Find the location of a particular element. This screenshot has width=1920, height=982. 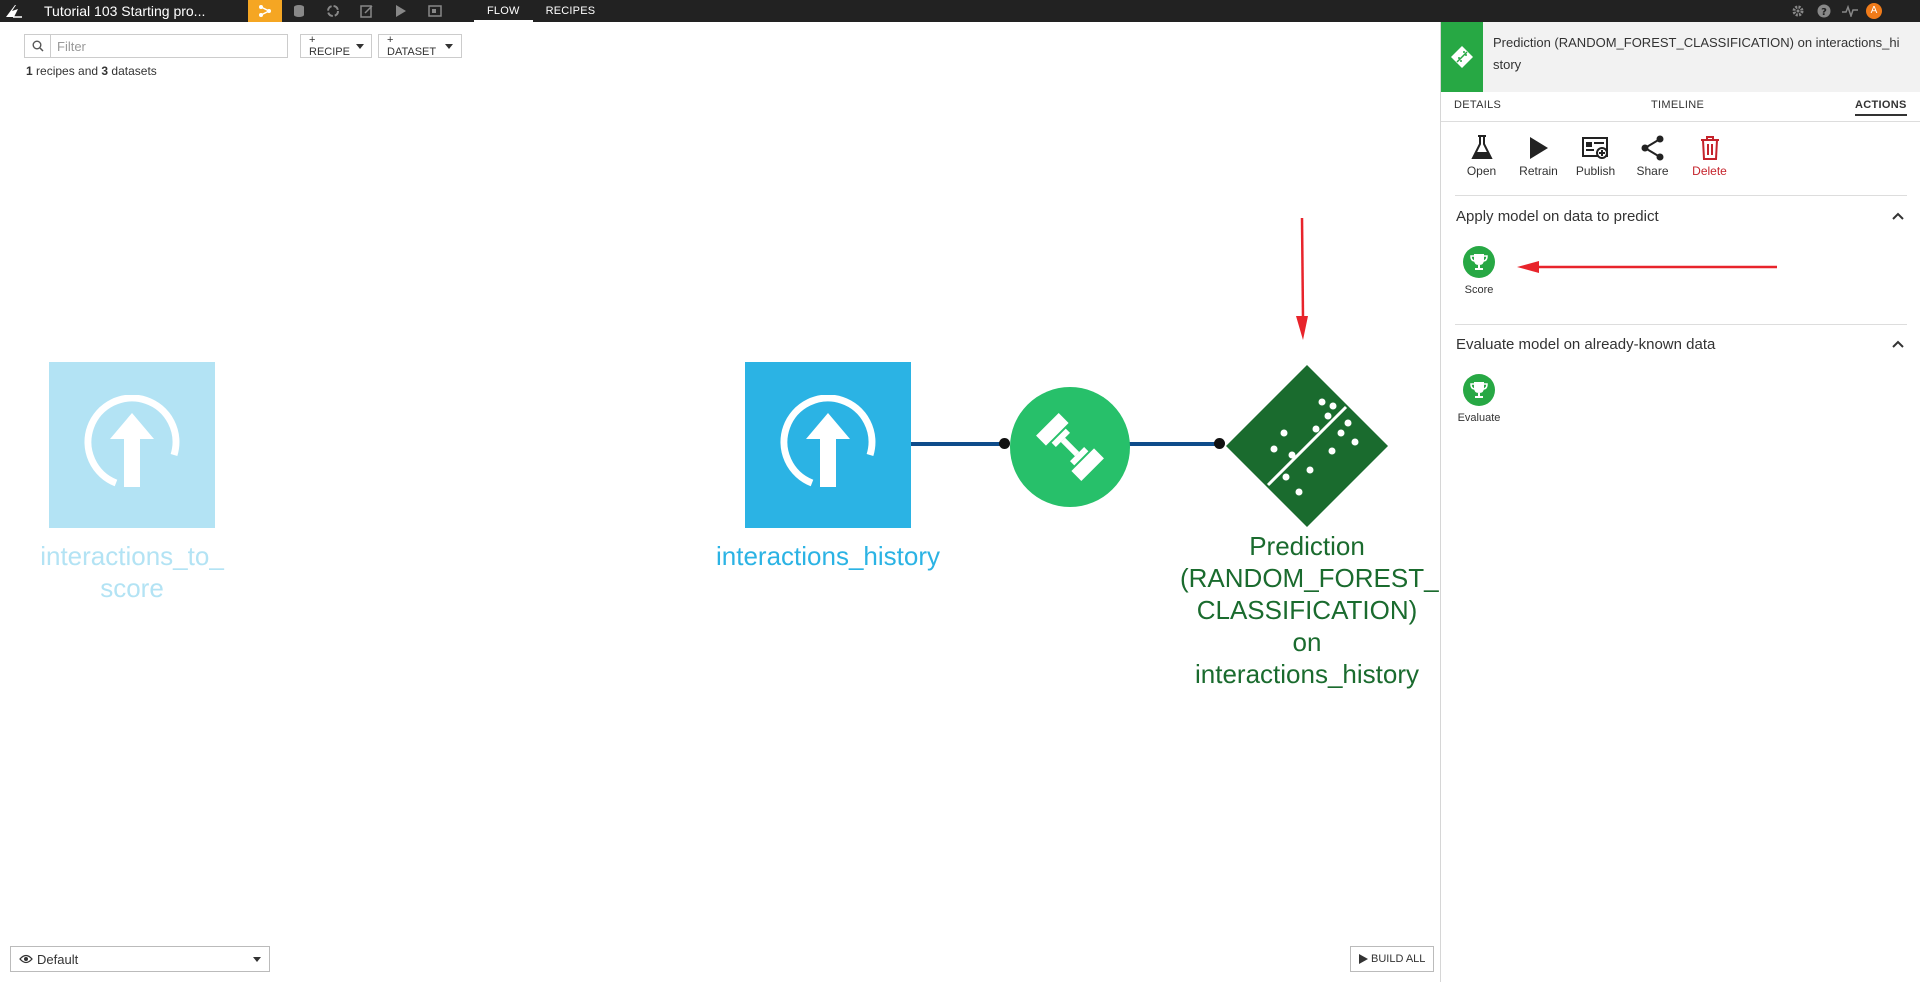

dataset-node-interactions-to-score is located at coordinates (132, 445).